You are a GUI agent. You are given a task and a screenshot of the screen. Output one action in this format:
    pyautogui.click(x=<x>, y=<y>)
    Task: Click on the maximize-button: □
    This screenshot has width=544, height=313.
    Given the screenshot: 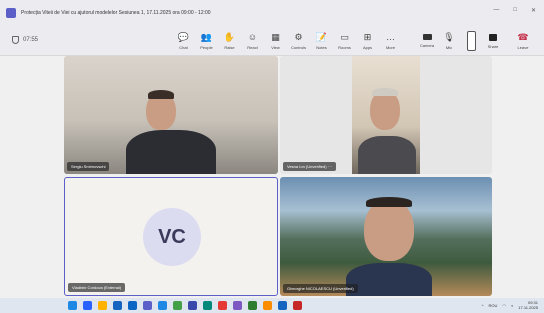 What is the action you would take?
    pyautogui.click(x=515, y=10)
    